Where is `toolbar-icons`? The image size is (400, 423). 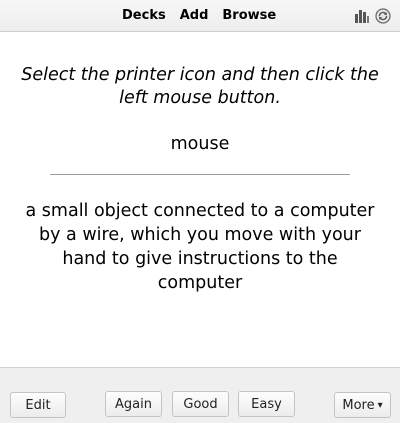
toolbar-icons is located at coordinates (372, 16).